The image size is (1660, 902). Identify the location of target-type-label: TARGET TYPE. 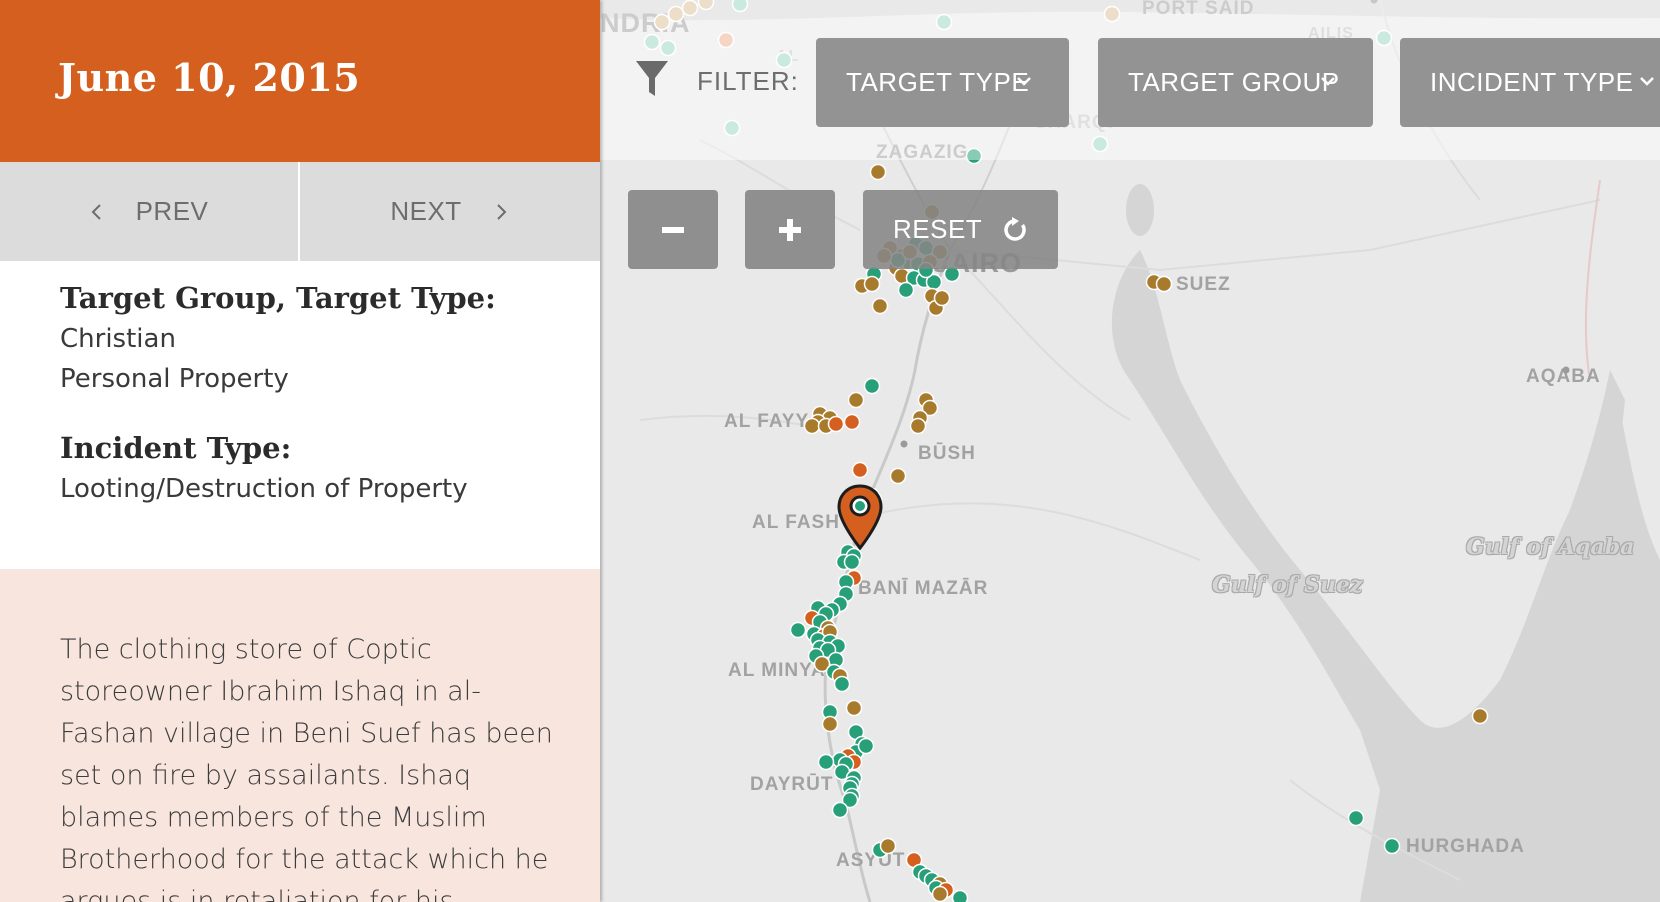
(938, 82).